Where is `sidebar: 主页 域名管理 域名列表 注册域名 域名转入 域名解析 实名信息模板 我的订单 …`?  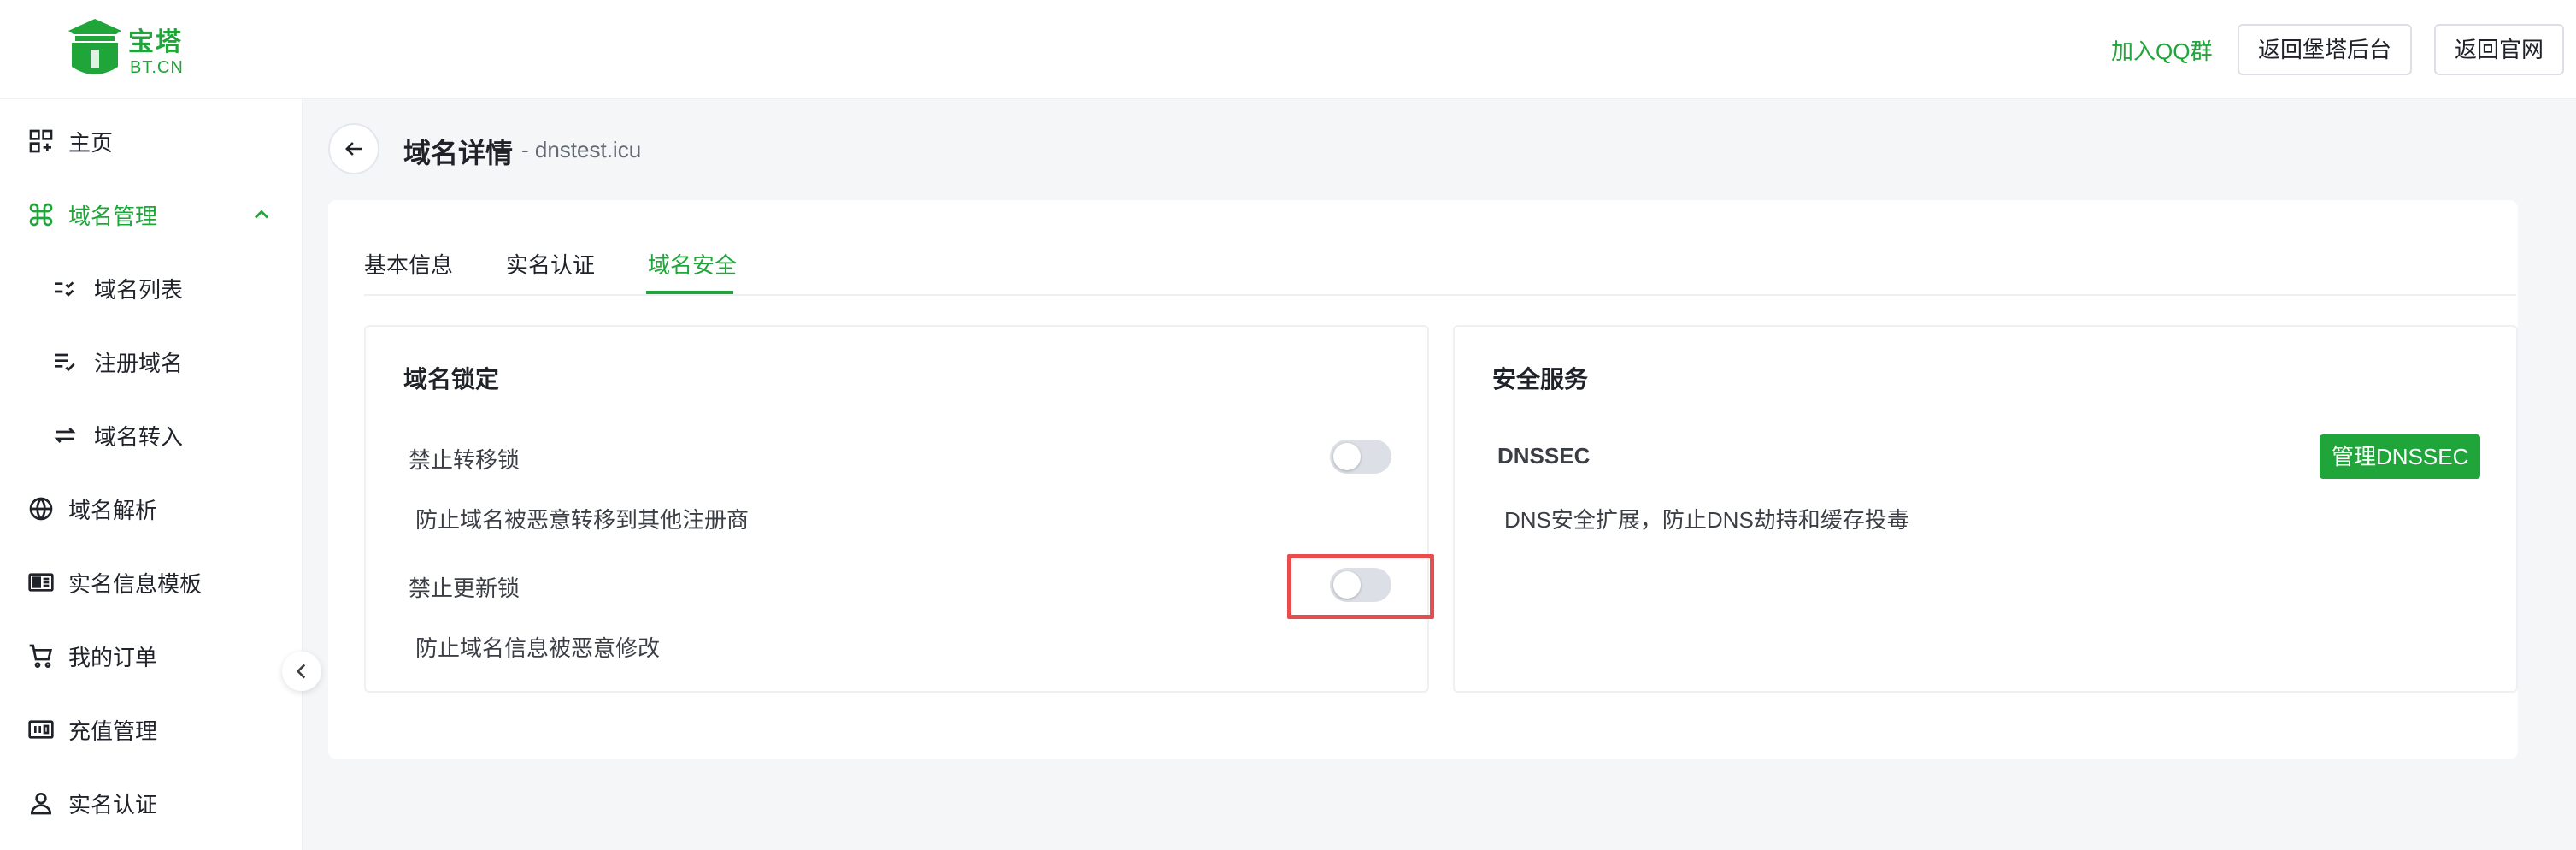
sidebar: 主页 域名管理 域名列表 注册域名 域名转入 域名解析 实名信息模板 我的订单 … is located at coordinates (151, 474).